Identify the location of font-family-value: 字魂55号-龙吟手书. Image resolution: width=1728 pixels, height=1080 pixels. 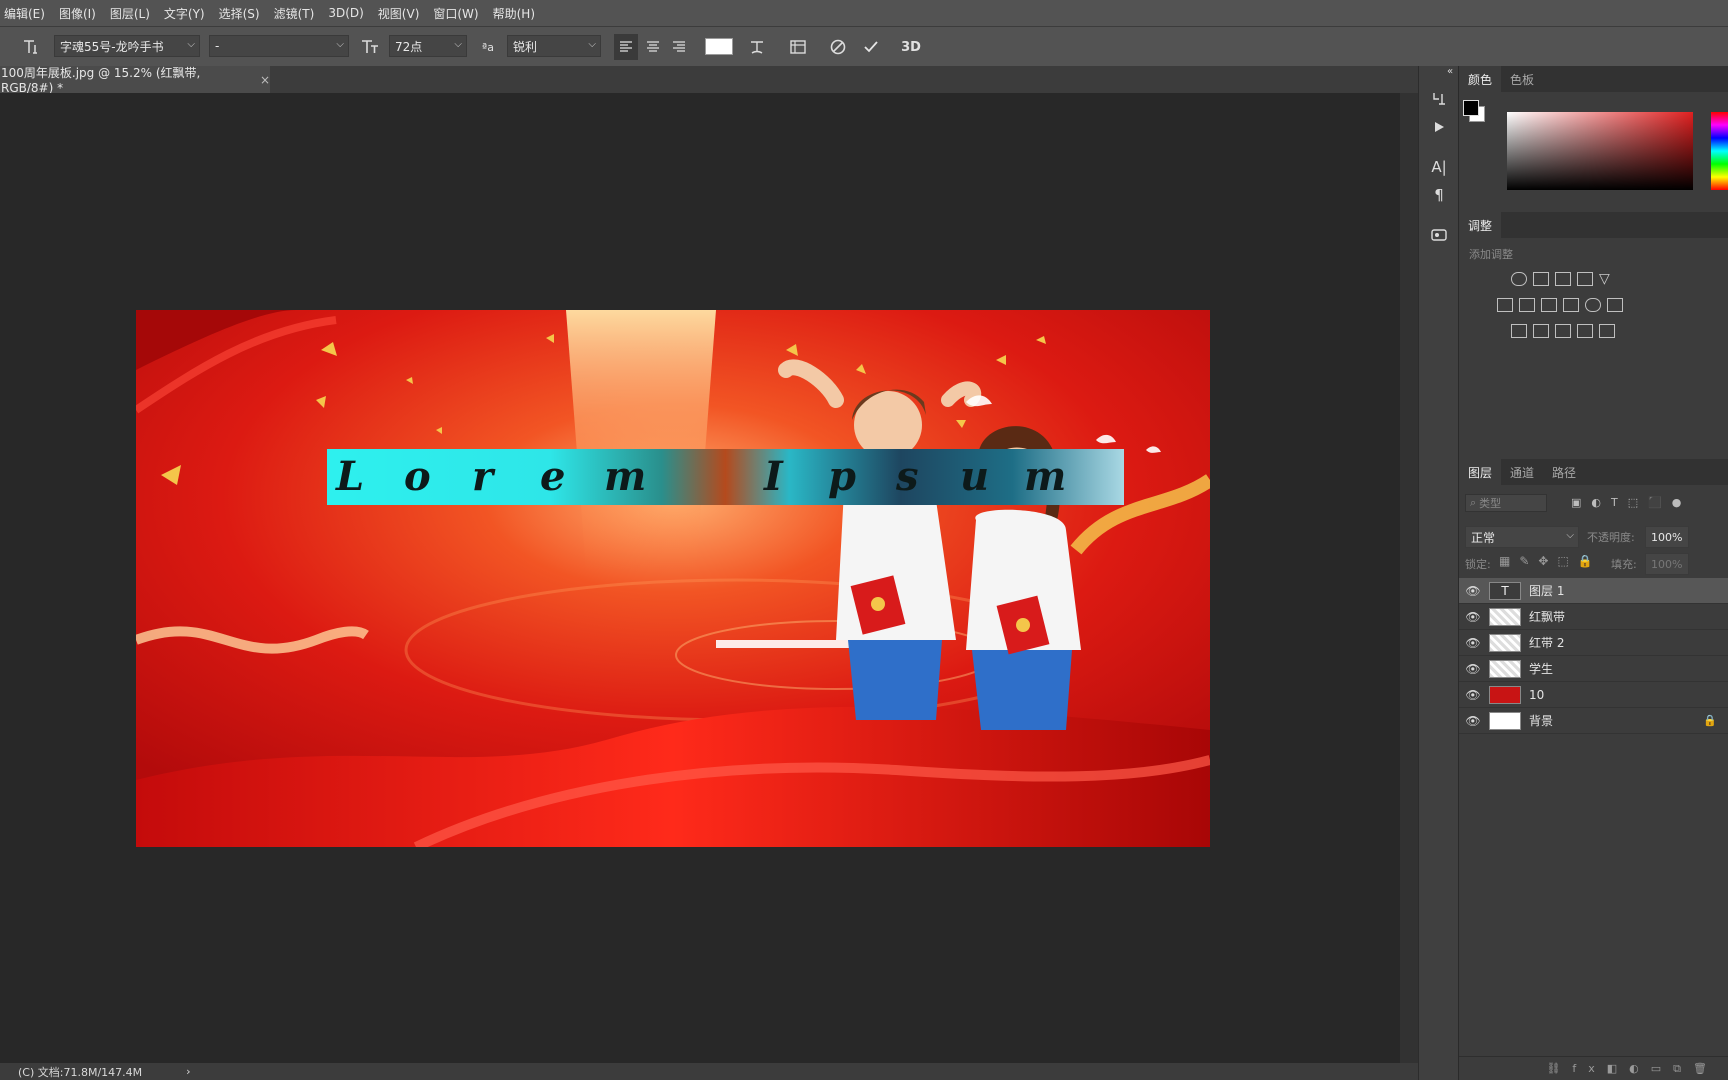
(112, 46).